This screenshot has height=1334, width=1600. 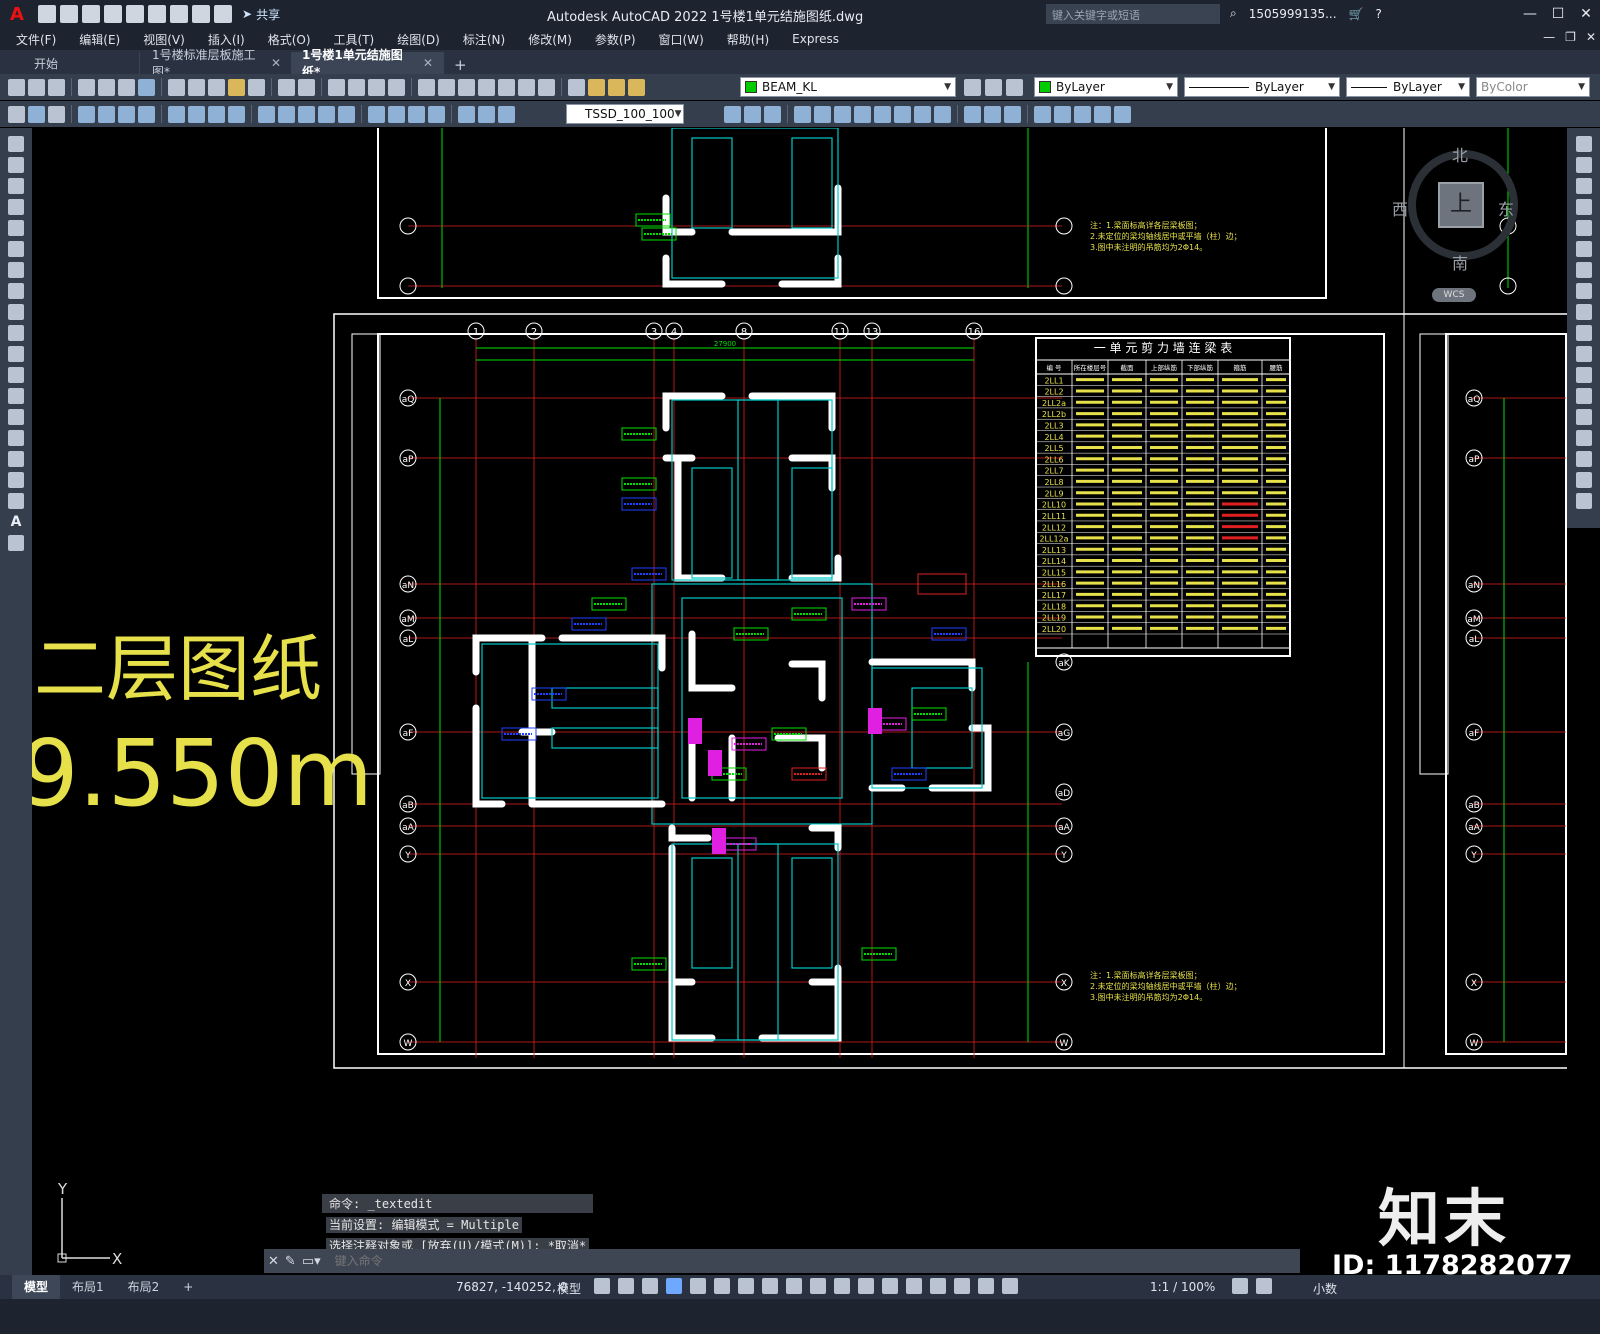 I want to click on menu-dimension: 标注(N), so click(x=484, y=39).